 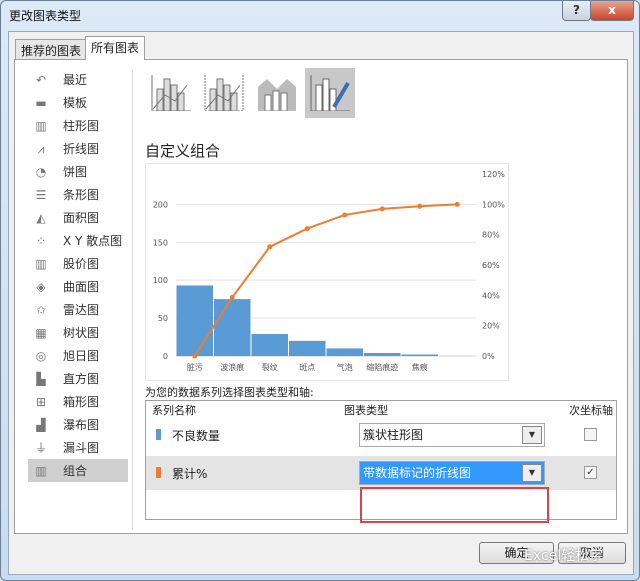 I want to click on y2-tick-label: 120%, so click(x=493, y=174).